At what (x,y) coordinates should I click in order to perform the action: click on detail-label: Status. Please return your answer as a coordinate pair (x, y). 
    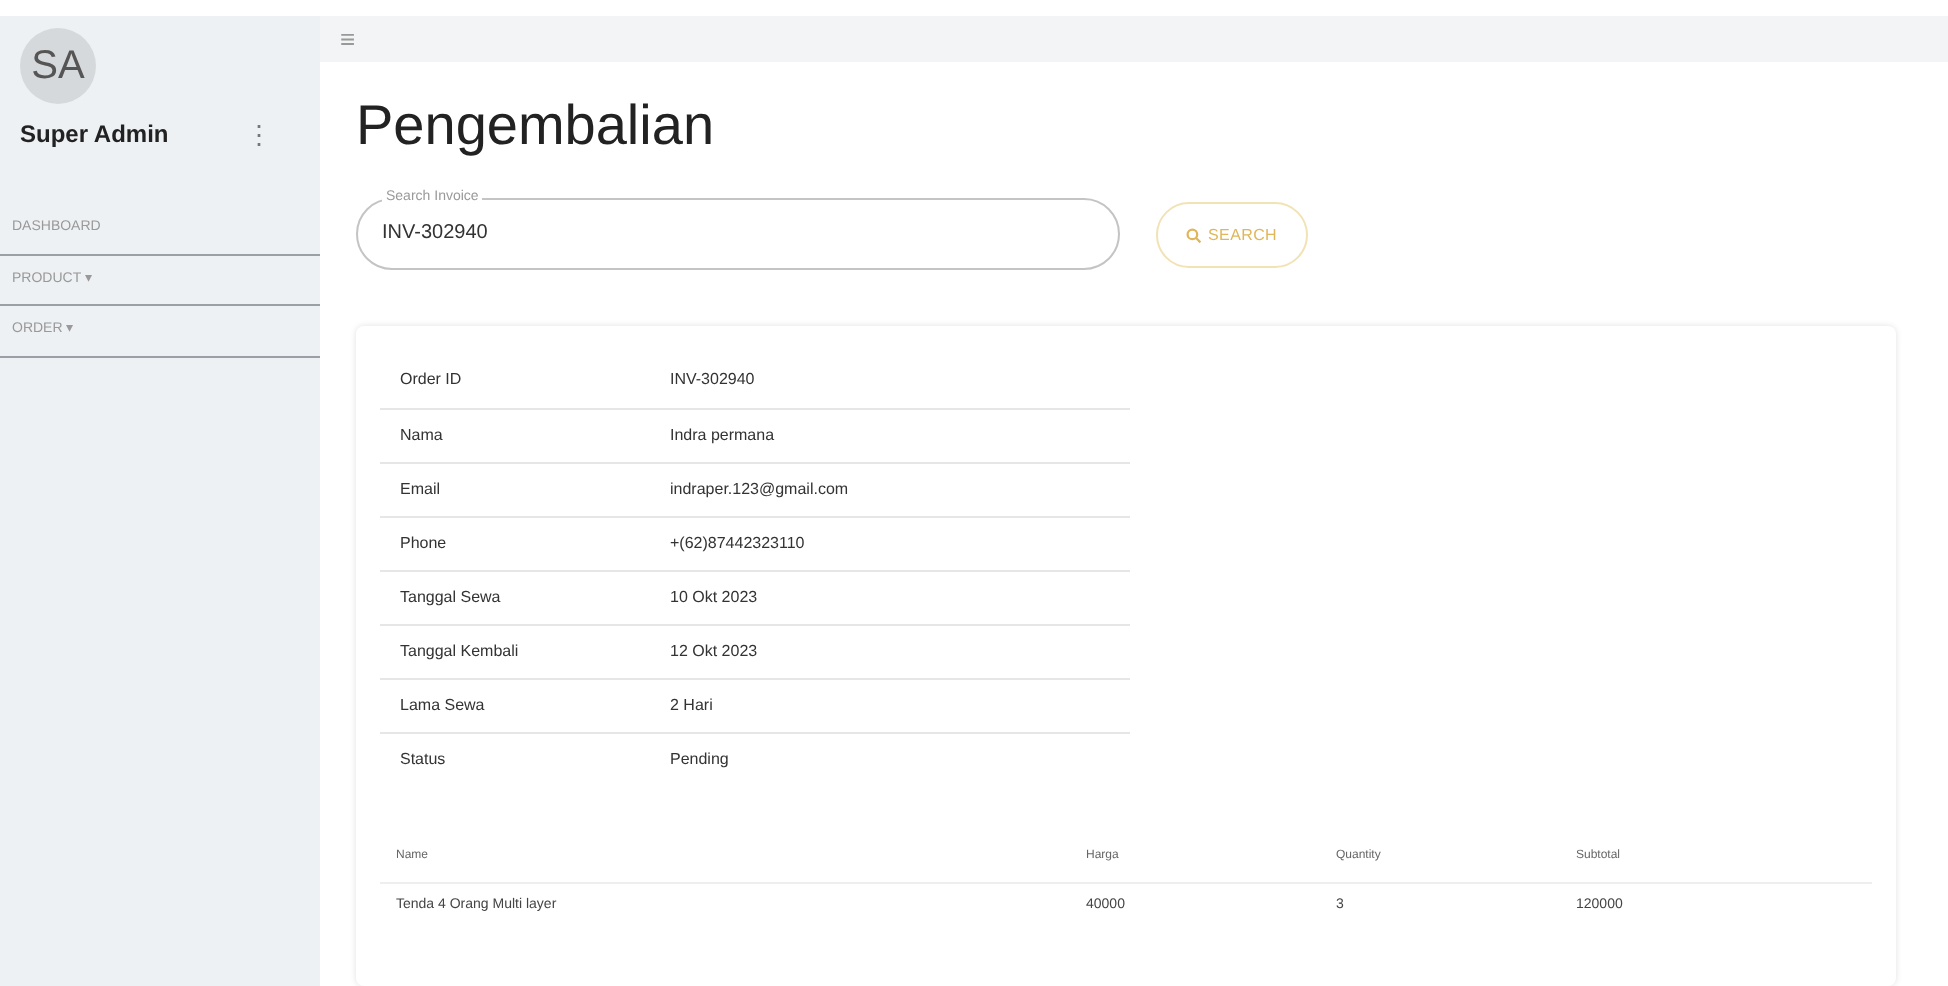
    Looking at the image, I should click on (423, 758).